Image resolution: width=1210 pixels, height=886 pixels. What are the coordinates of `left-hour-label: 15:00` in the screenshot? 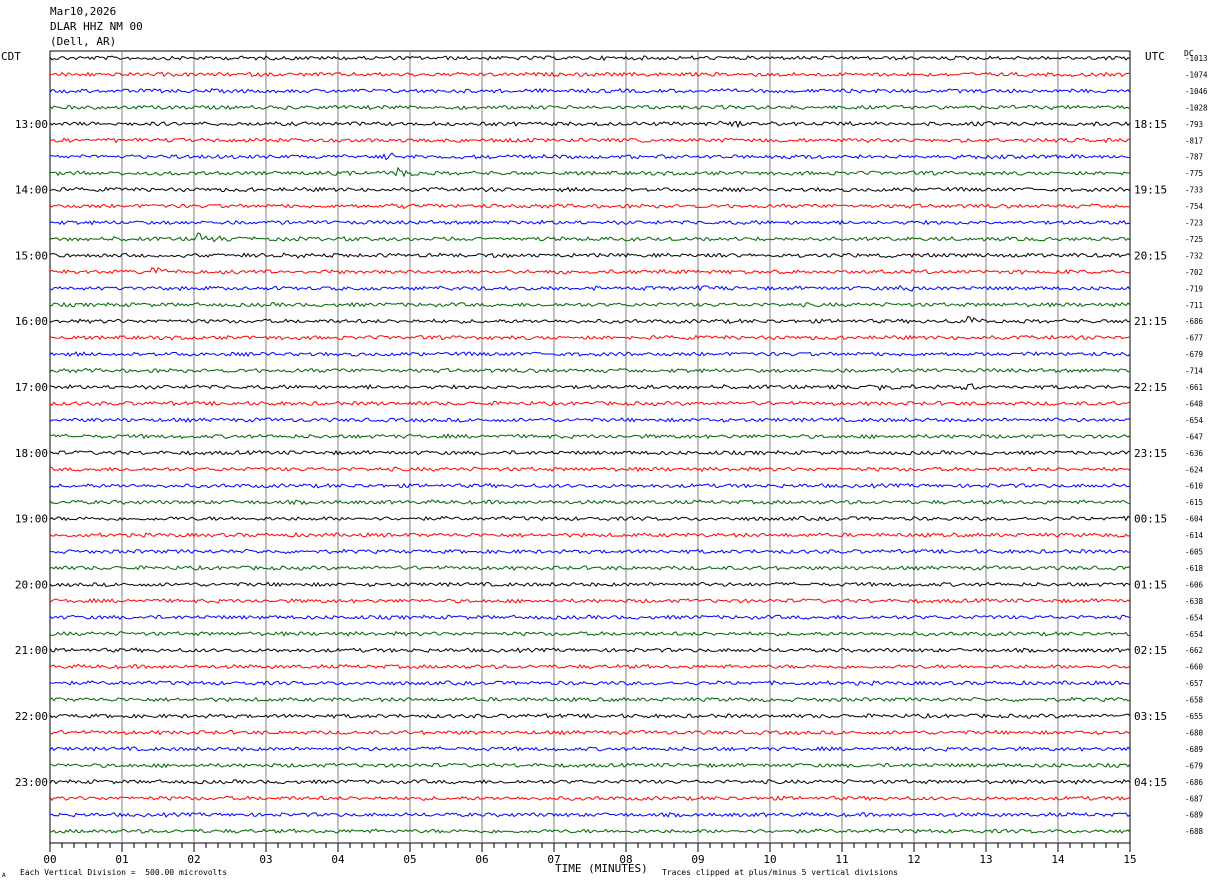 It's located at (31, 255).